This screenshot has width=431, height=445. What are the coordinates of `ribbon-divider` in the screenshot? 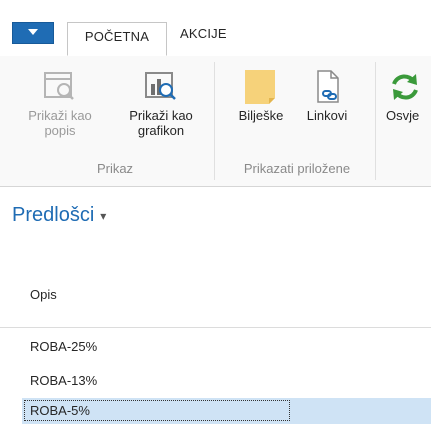 It's located at (214, 121).